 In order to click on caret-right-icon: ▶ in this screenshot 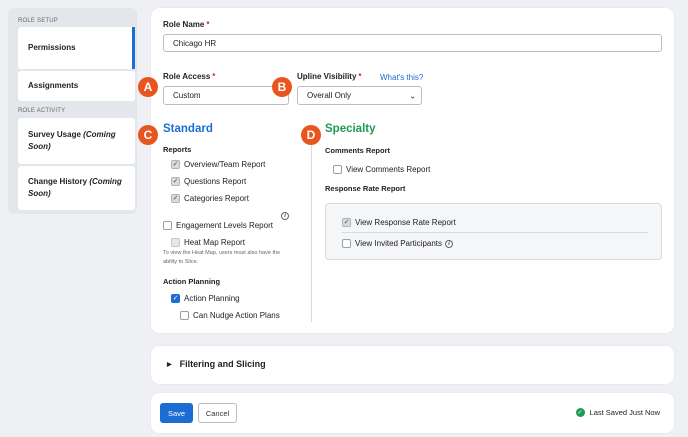, I will do `click(169, 364)`.